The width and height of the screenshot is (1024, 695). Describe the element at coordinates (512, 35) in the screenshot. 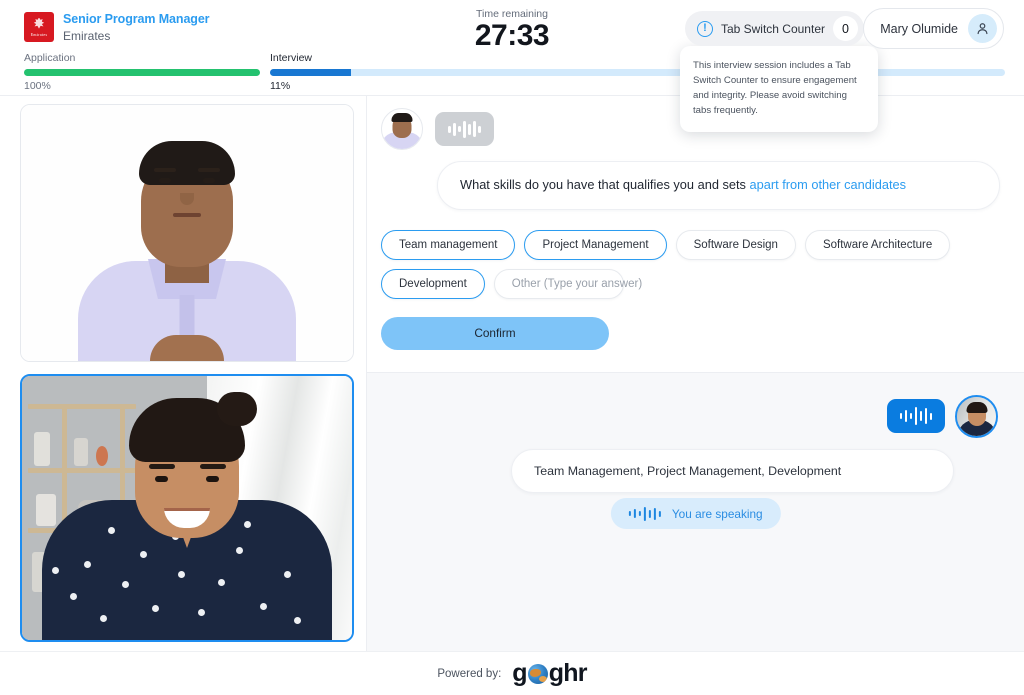

I see `timer-value: 27:33` at that location.